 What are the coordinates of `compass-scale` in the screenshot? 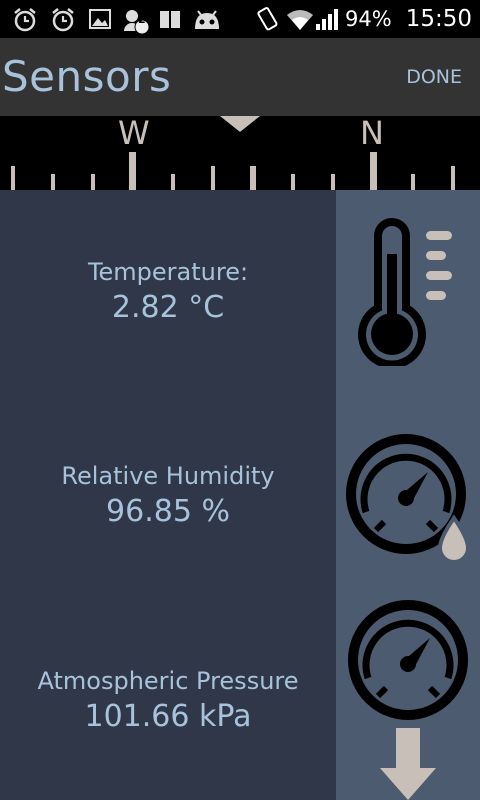 It's located at (233, 153).